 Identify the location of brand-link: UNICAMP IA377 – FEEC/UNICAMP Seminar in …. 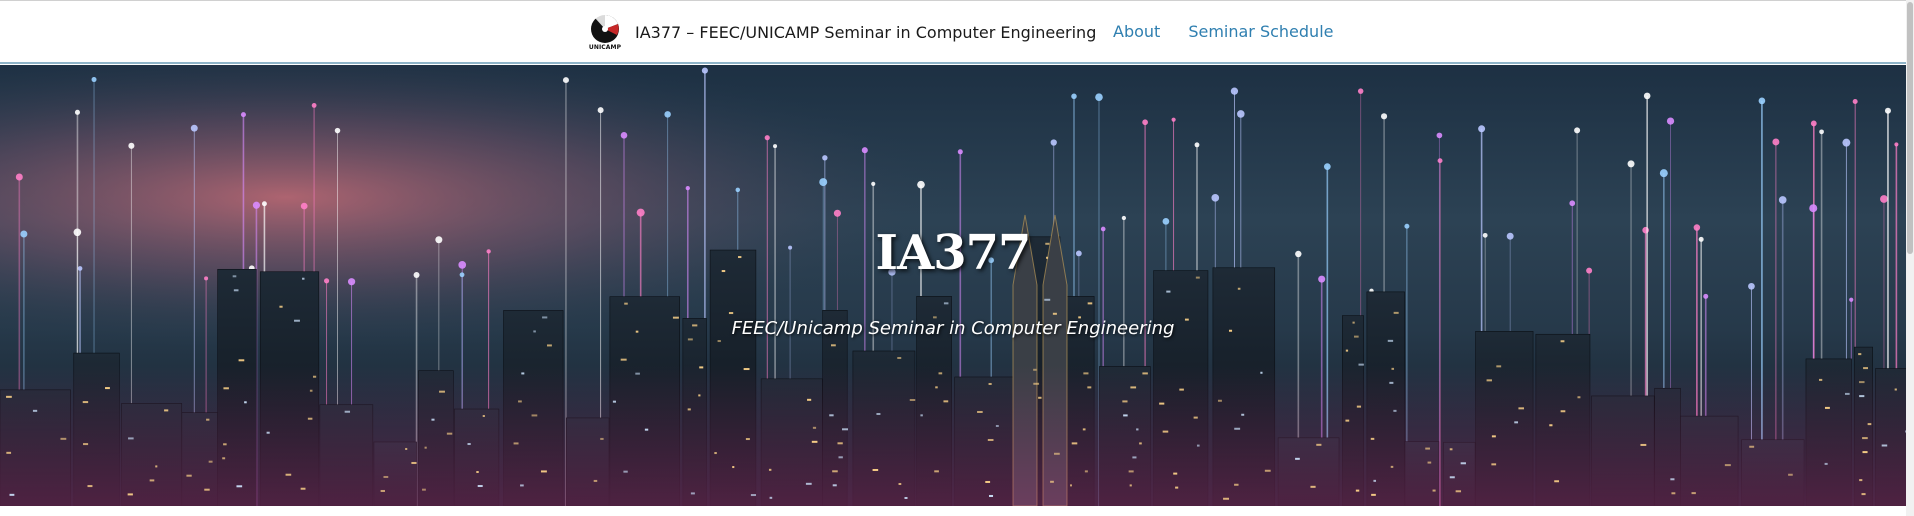
(840, 34).